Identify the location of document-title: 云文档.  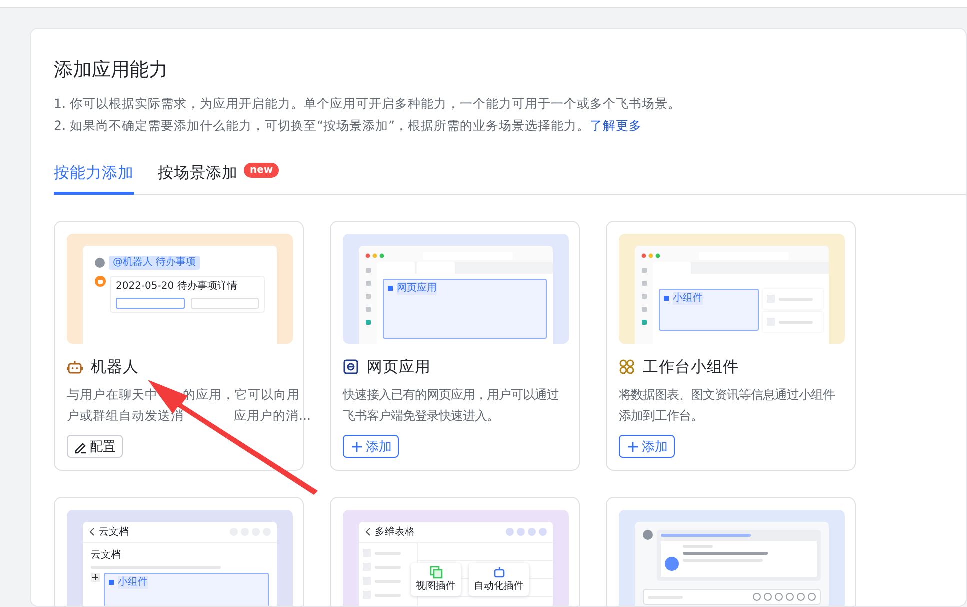
(114, 532).